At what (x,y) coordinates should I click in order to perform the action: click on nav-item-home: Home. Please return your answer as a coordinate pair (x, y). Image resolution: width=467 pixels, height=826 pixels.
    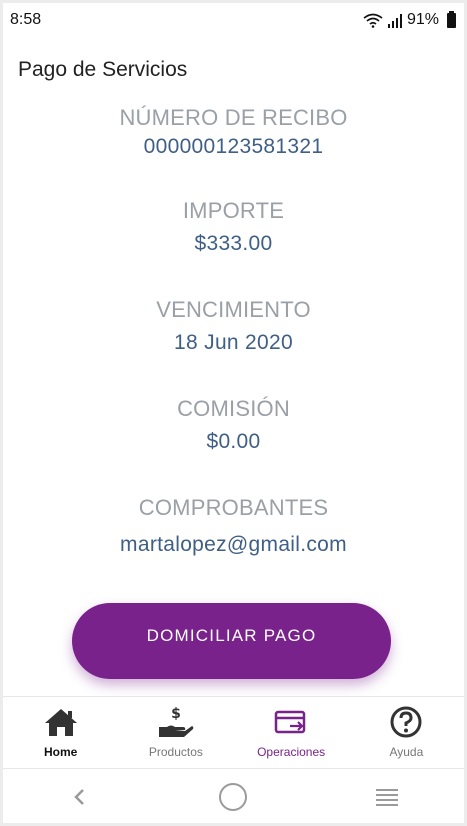
    Looking at the image, I should click on (60, 732).